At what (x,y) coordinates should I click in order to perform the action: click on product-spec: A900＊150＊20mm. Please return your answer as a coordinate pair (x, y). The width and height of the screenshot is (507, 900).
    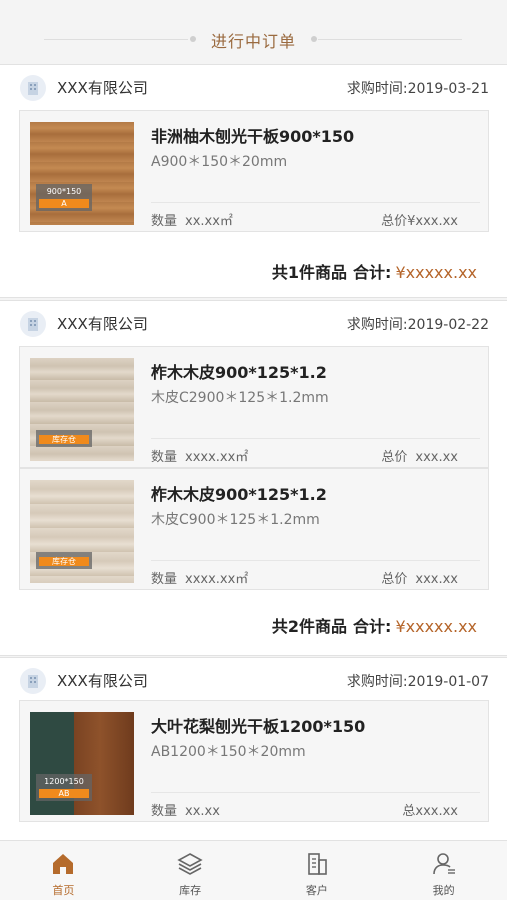
    Looking at the image, I should click on (219, 162).